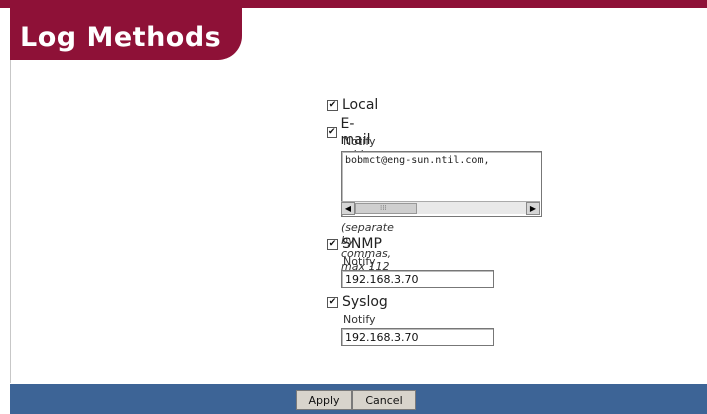 The height and width of the screenshot is (414, 707). I want to click on top-border, so click(353, 4).